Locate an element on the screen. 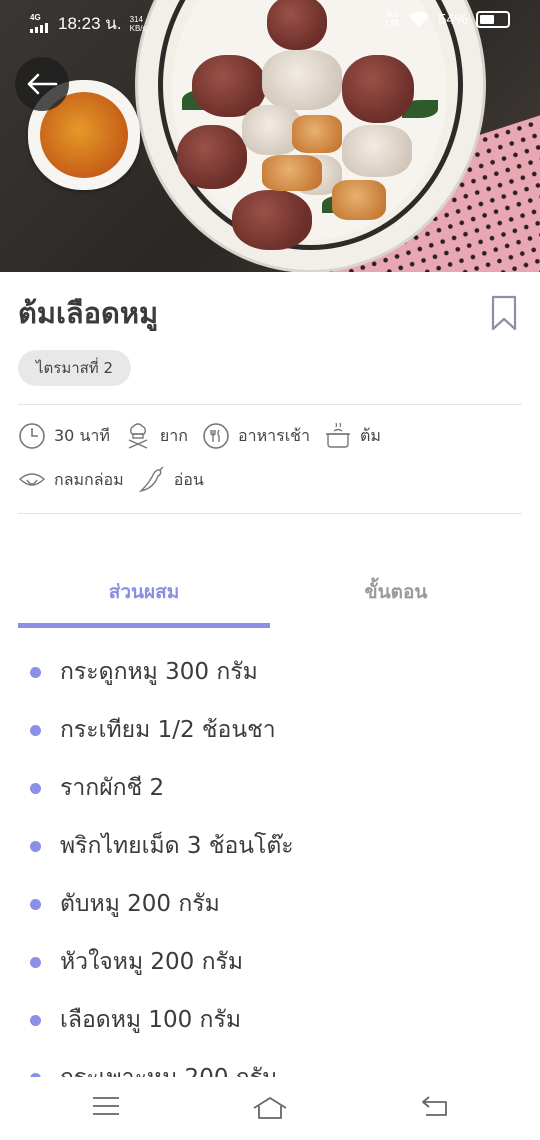  list-item: รากผักชี 2 is located at coordinates (97, 788).